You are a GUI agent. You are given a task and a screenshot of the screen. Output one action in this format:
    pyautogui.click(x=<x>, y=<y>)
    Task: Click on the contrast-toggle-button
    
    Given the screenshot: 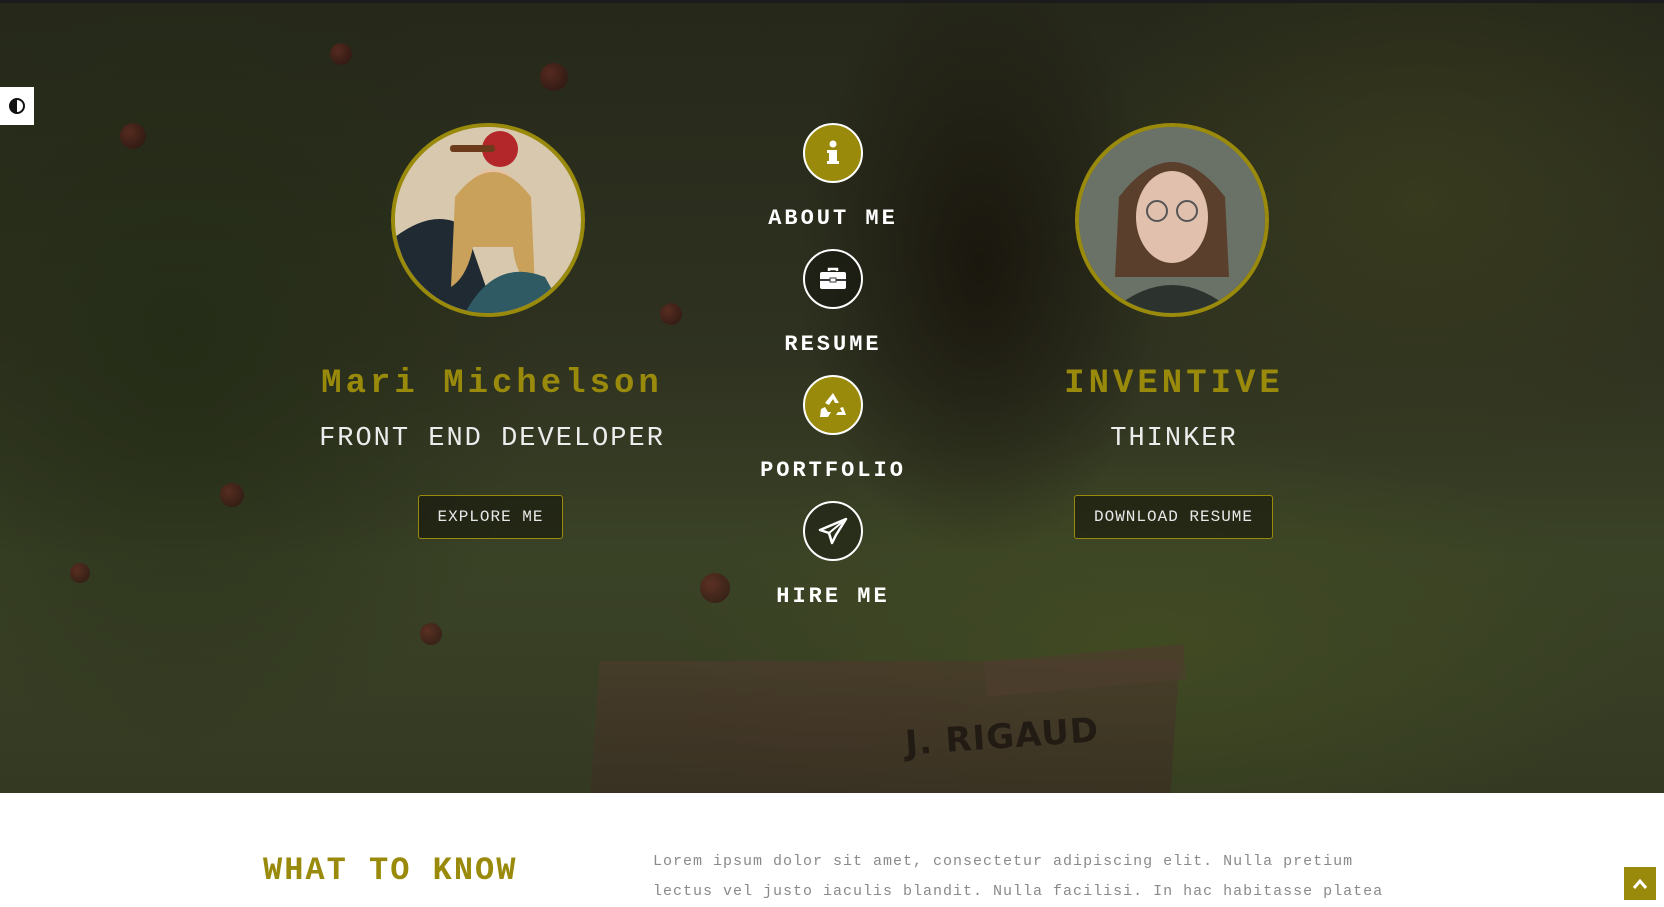 What is the action you would take?
    pyautogui.click(x=17, y=106)
    